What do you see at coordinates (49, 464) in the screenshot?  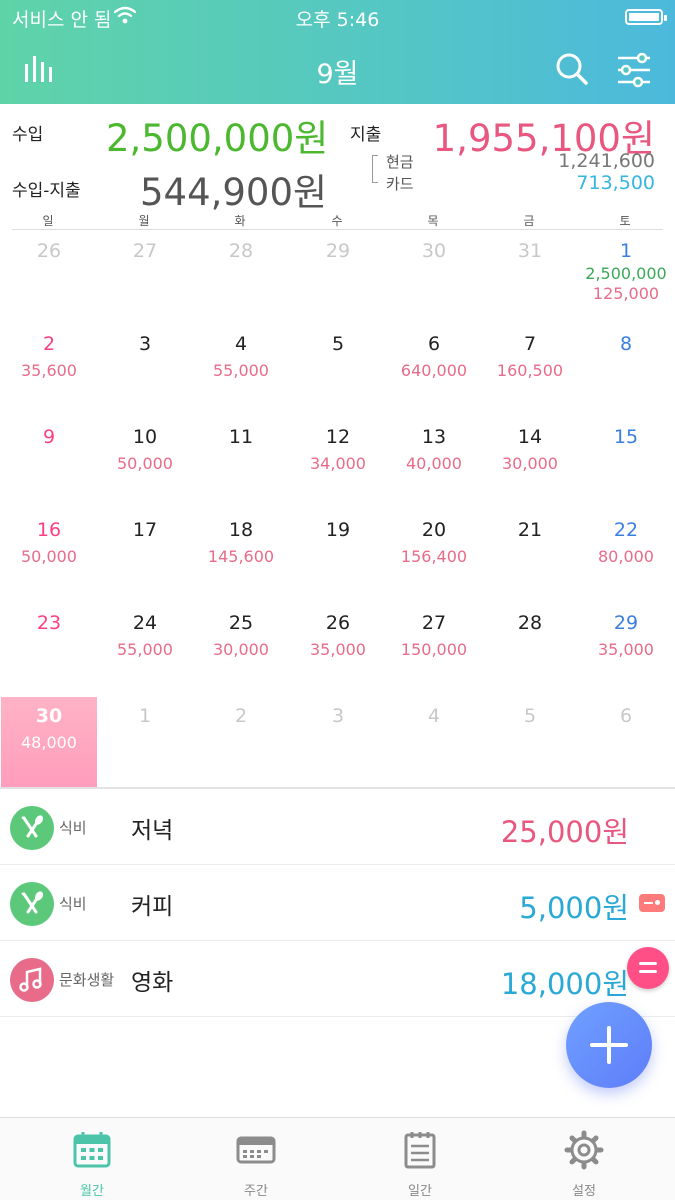 I see `calendar-day-cell: 9` at bounding box center [49, 464].